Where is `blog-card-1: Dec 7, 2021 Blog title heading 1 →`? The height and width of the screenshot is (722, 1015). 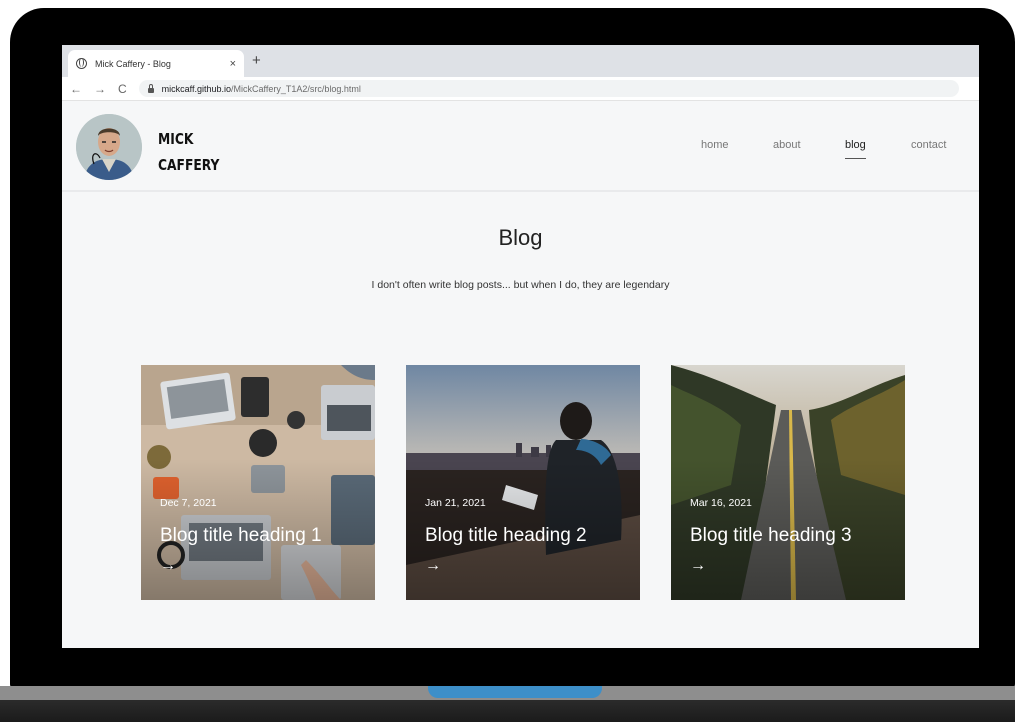 blog-card-1: Dec 7, 2021 Blog title heading 1 → is located at coordinates (258, 482).